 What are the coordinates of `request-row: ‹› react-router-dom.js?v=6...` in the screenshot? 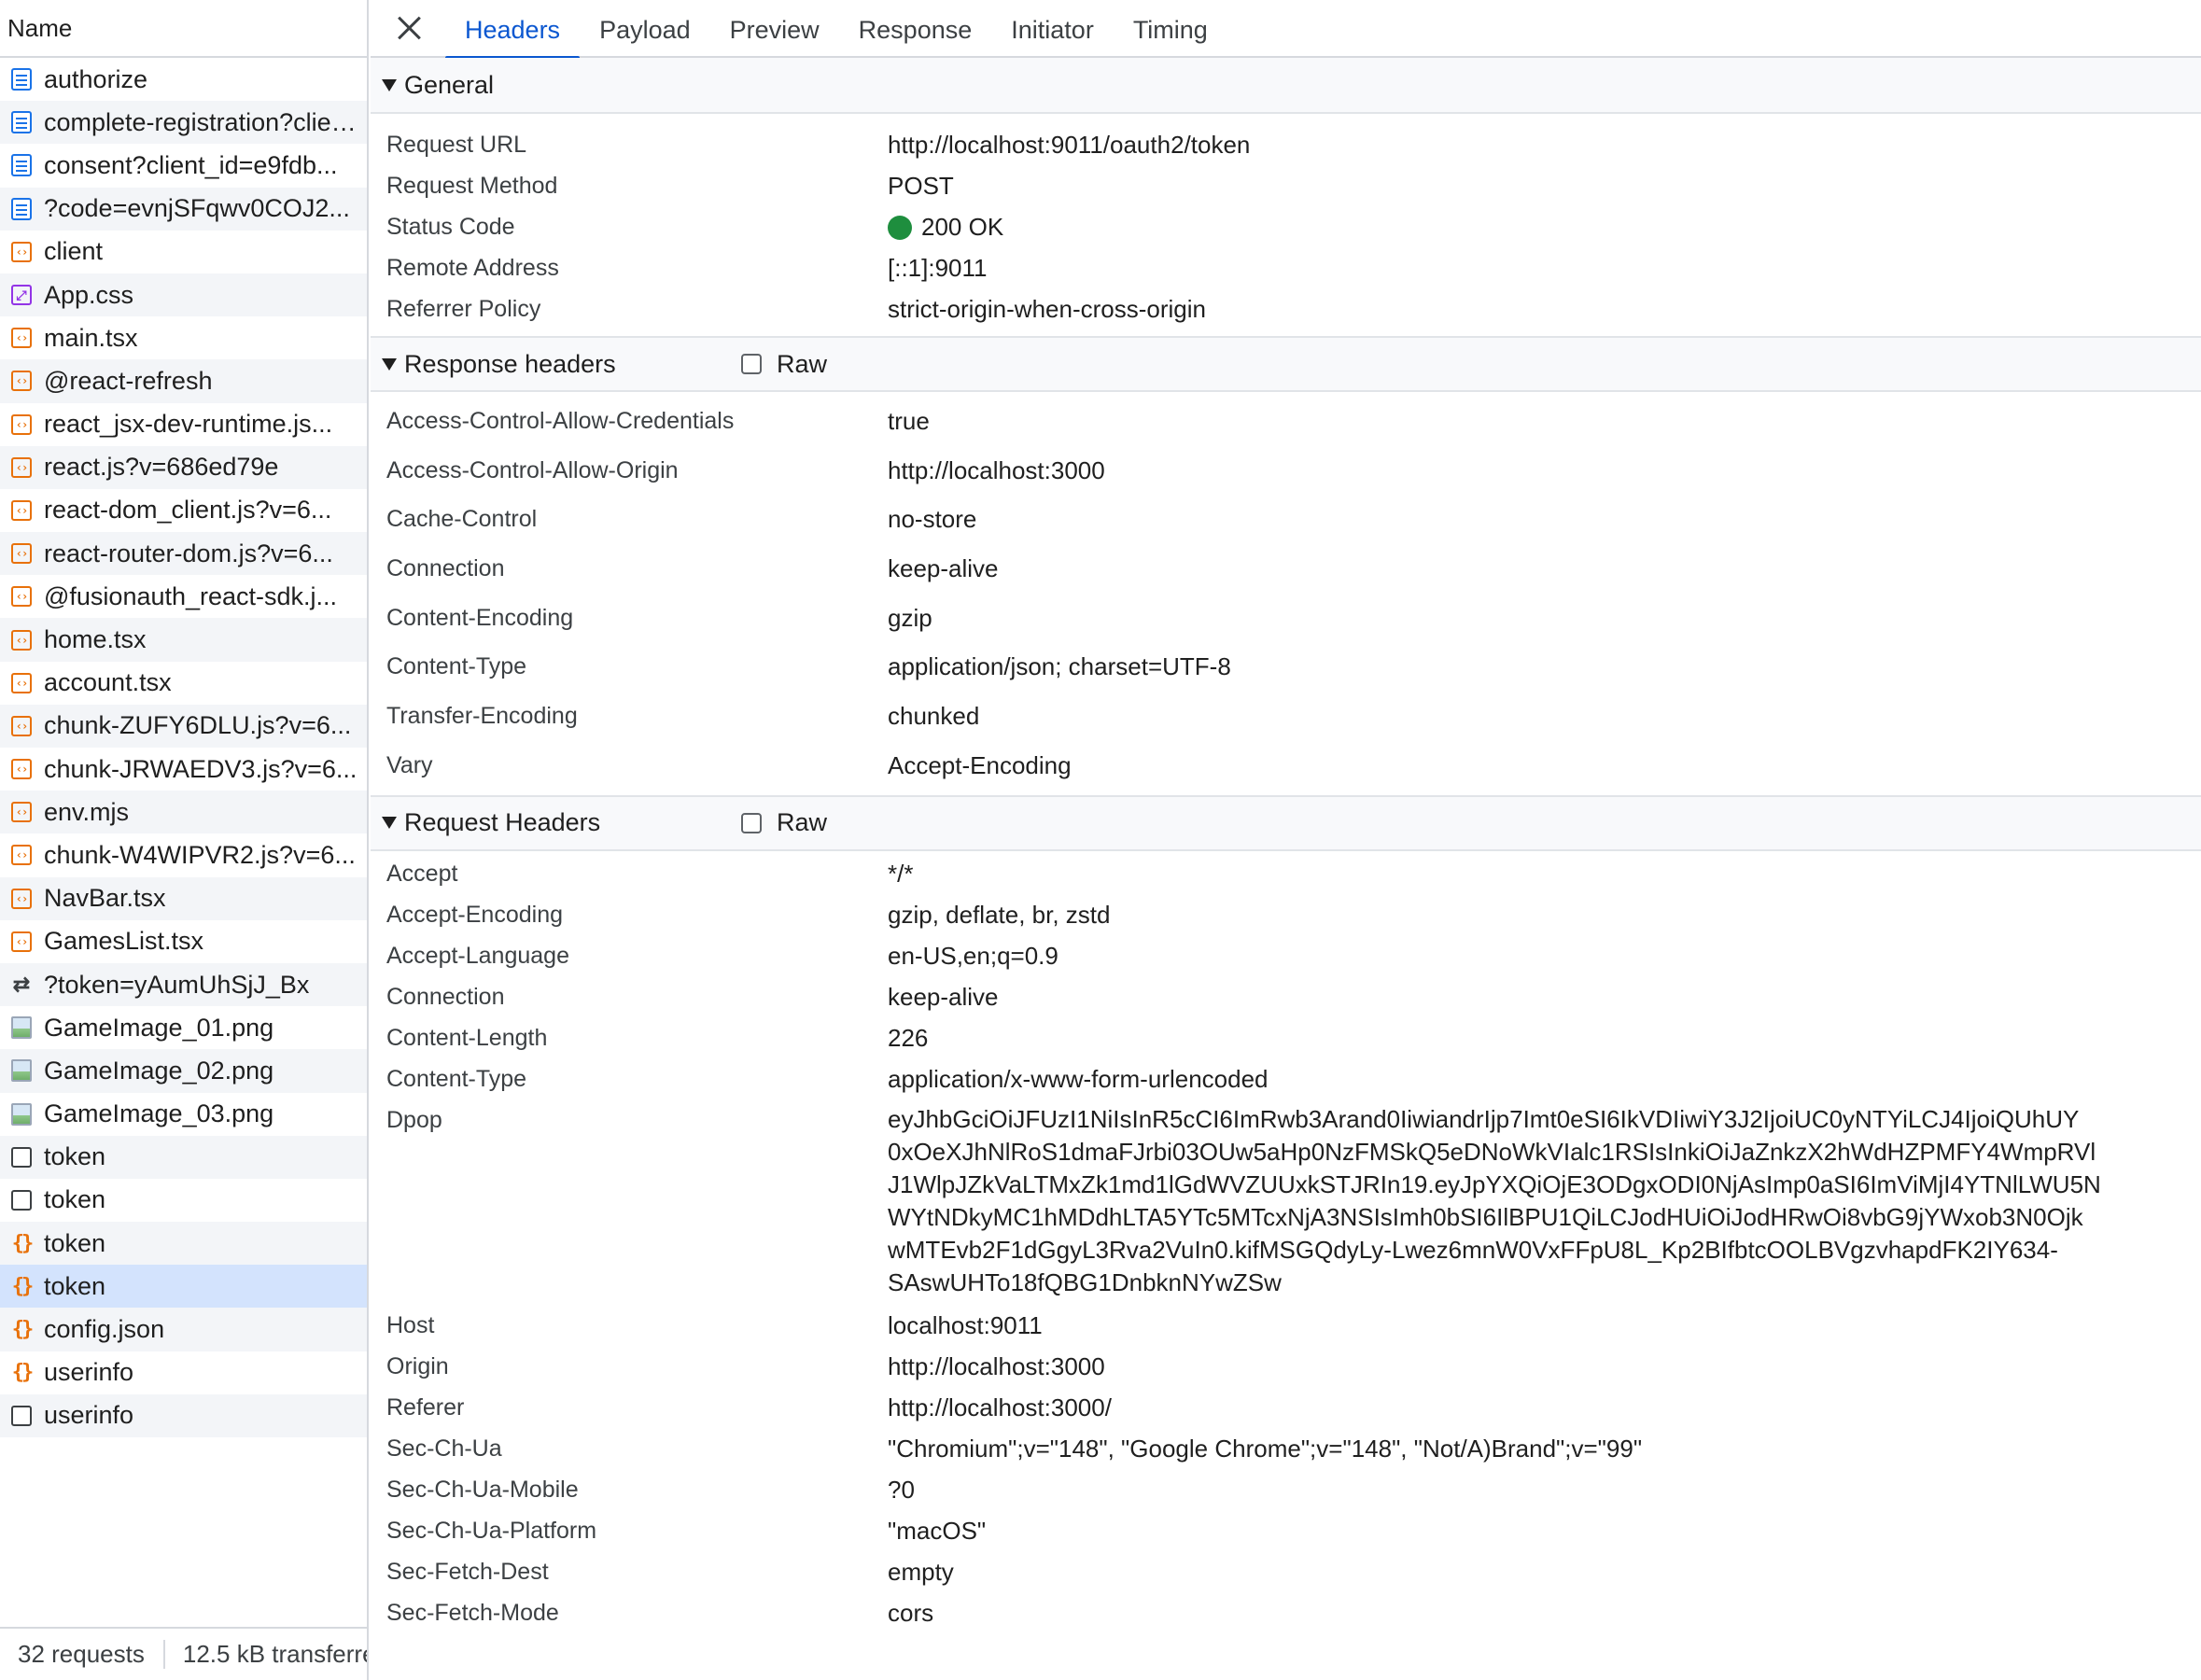 It's located at (184, 554).